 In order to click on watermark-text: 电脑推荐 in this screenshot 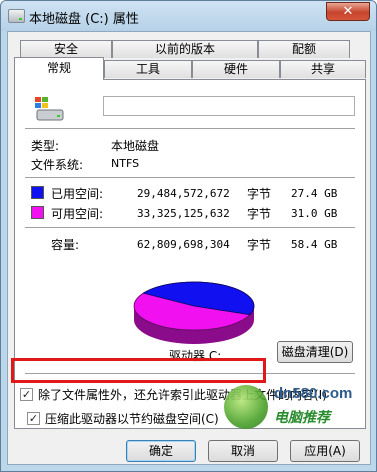, I will do `click(302, 418)`.